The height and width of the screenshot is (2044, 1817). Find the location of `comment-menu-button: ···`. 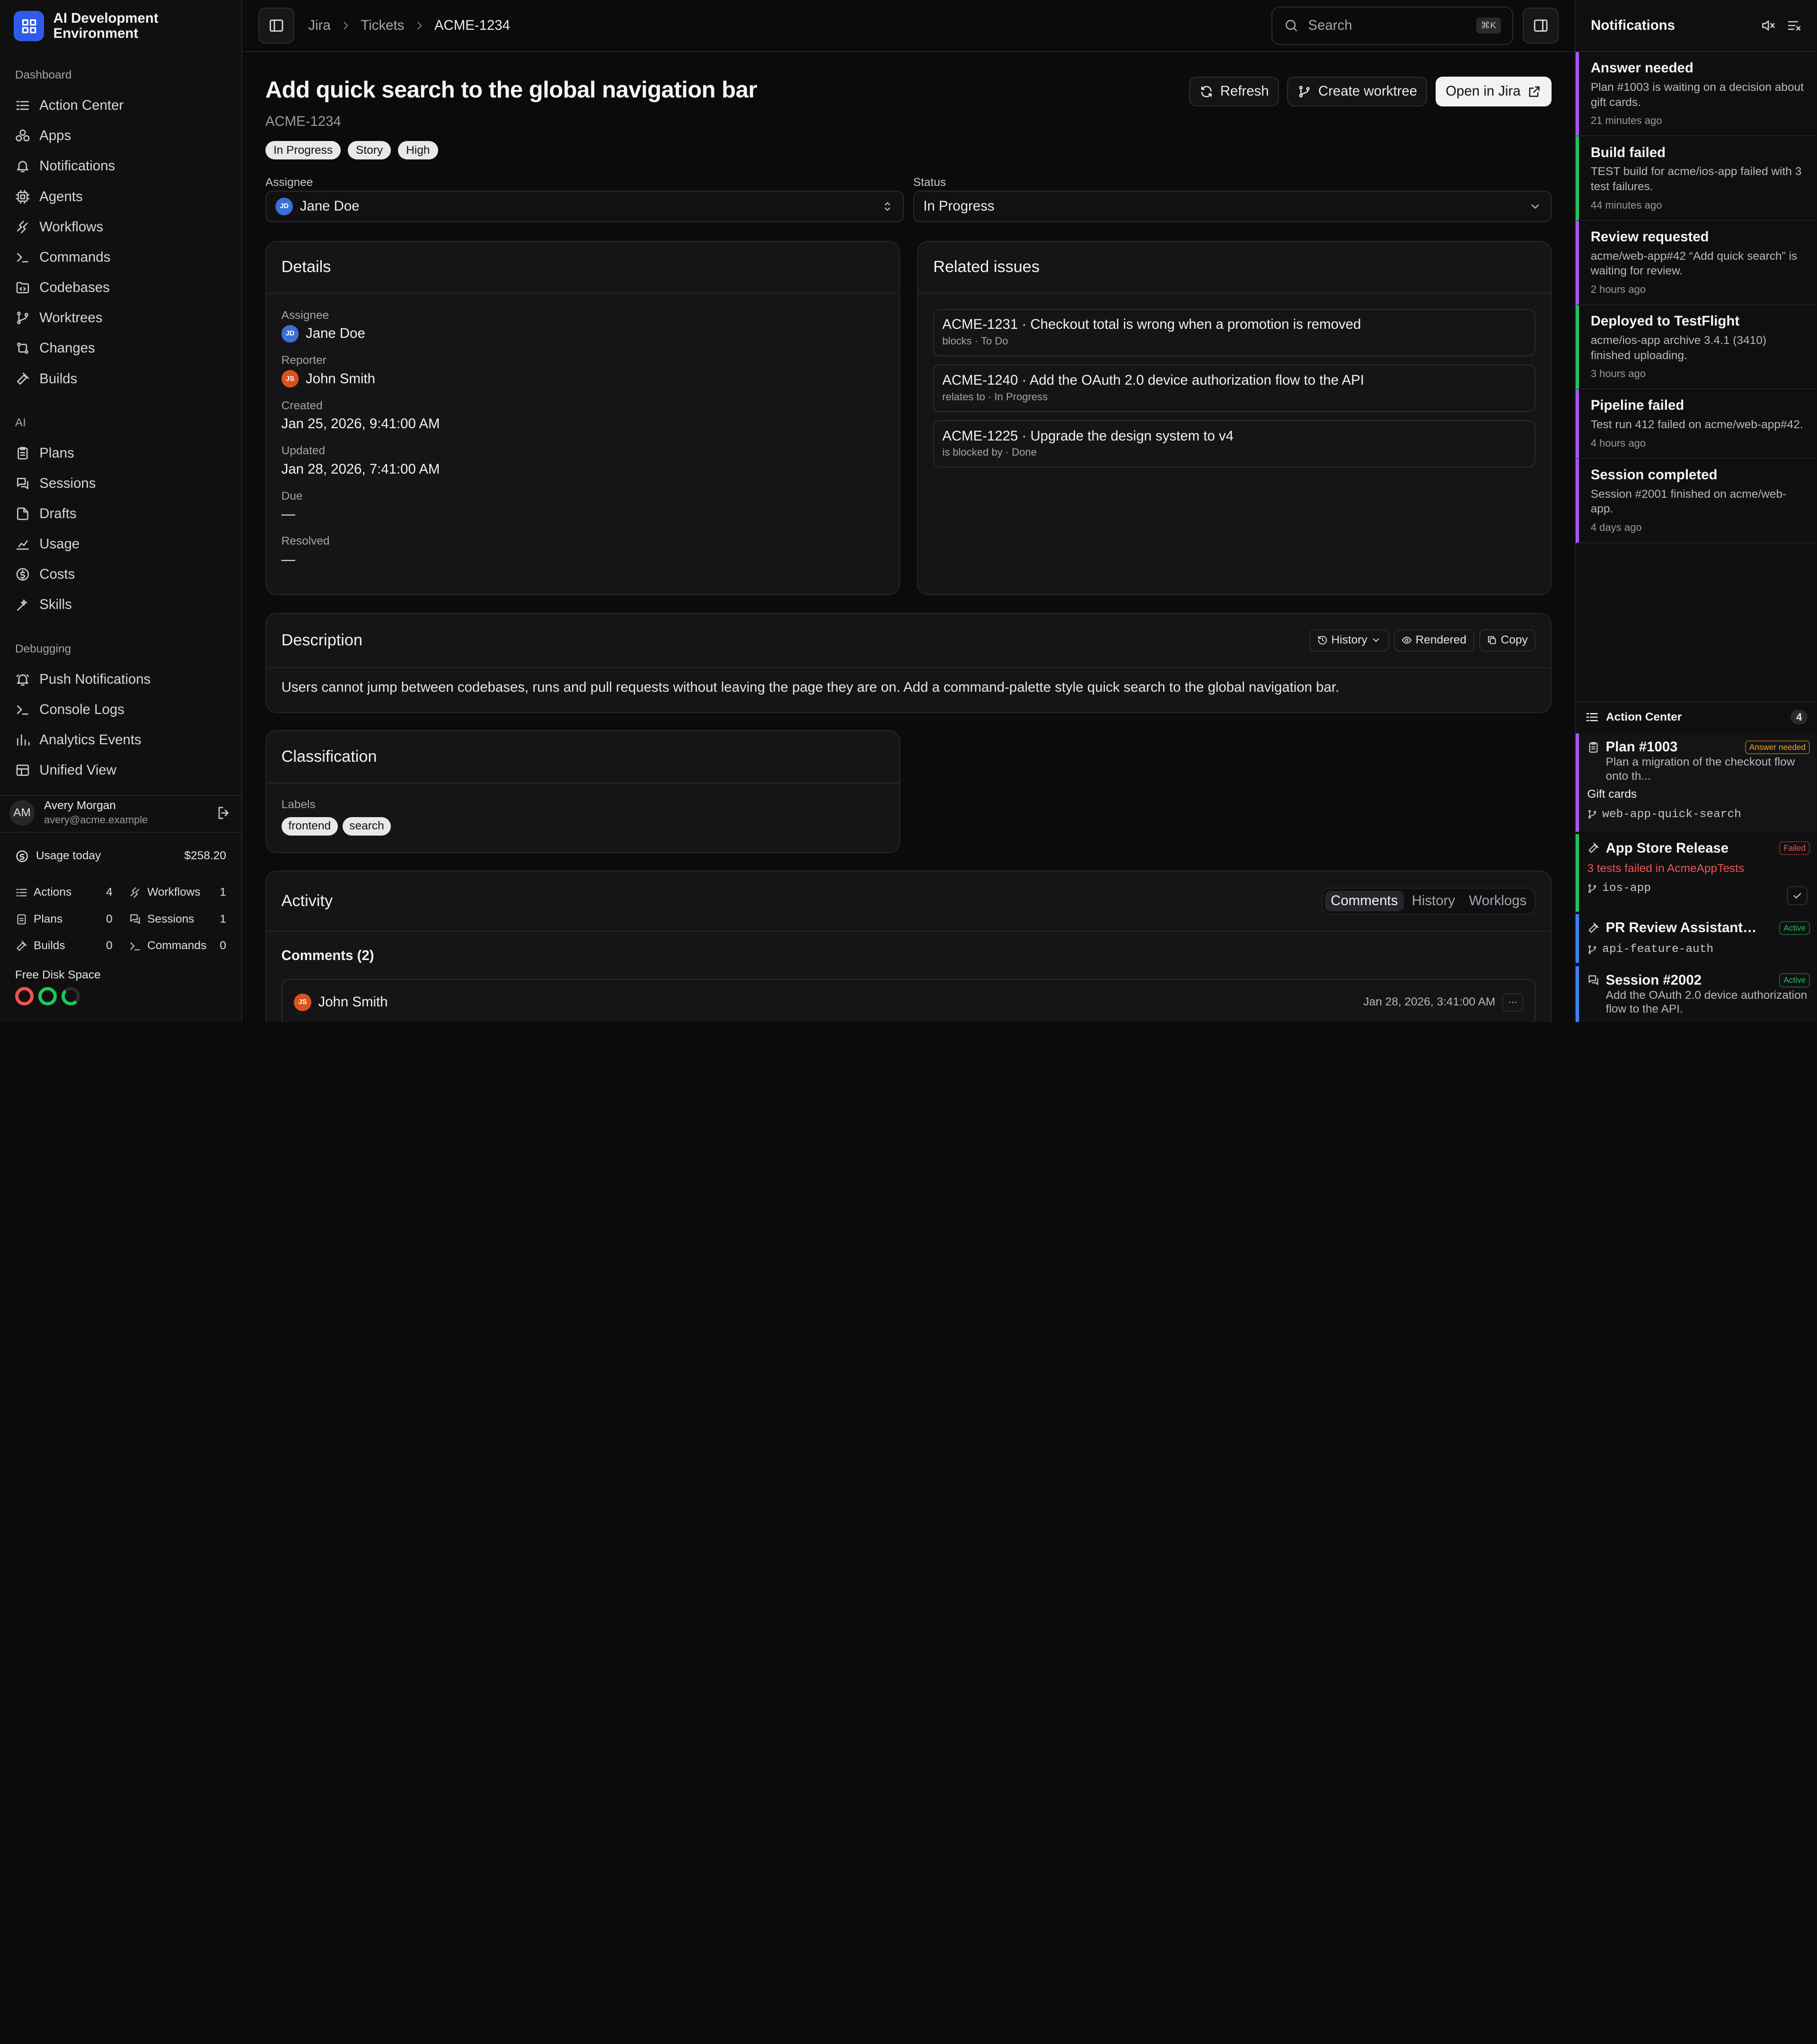

comment-menu-button: ··· is located at coordinates (1513, 1002).